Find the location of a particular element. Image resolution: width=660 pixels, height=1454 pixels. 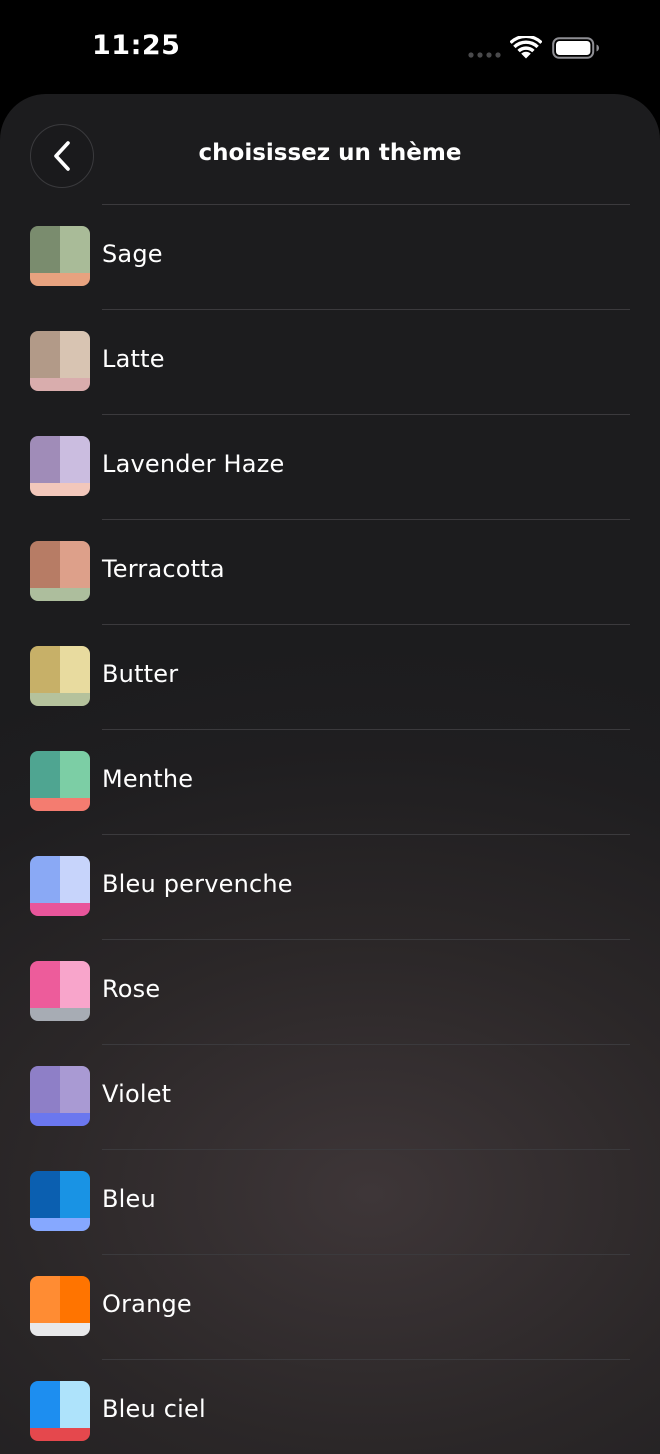

wifi-icon is located at coordinates (526, 47).